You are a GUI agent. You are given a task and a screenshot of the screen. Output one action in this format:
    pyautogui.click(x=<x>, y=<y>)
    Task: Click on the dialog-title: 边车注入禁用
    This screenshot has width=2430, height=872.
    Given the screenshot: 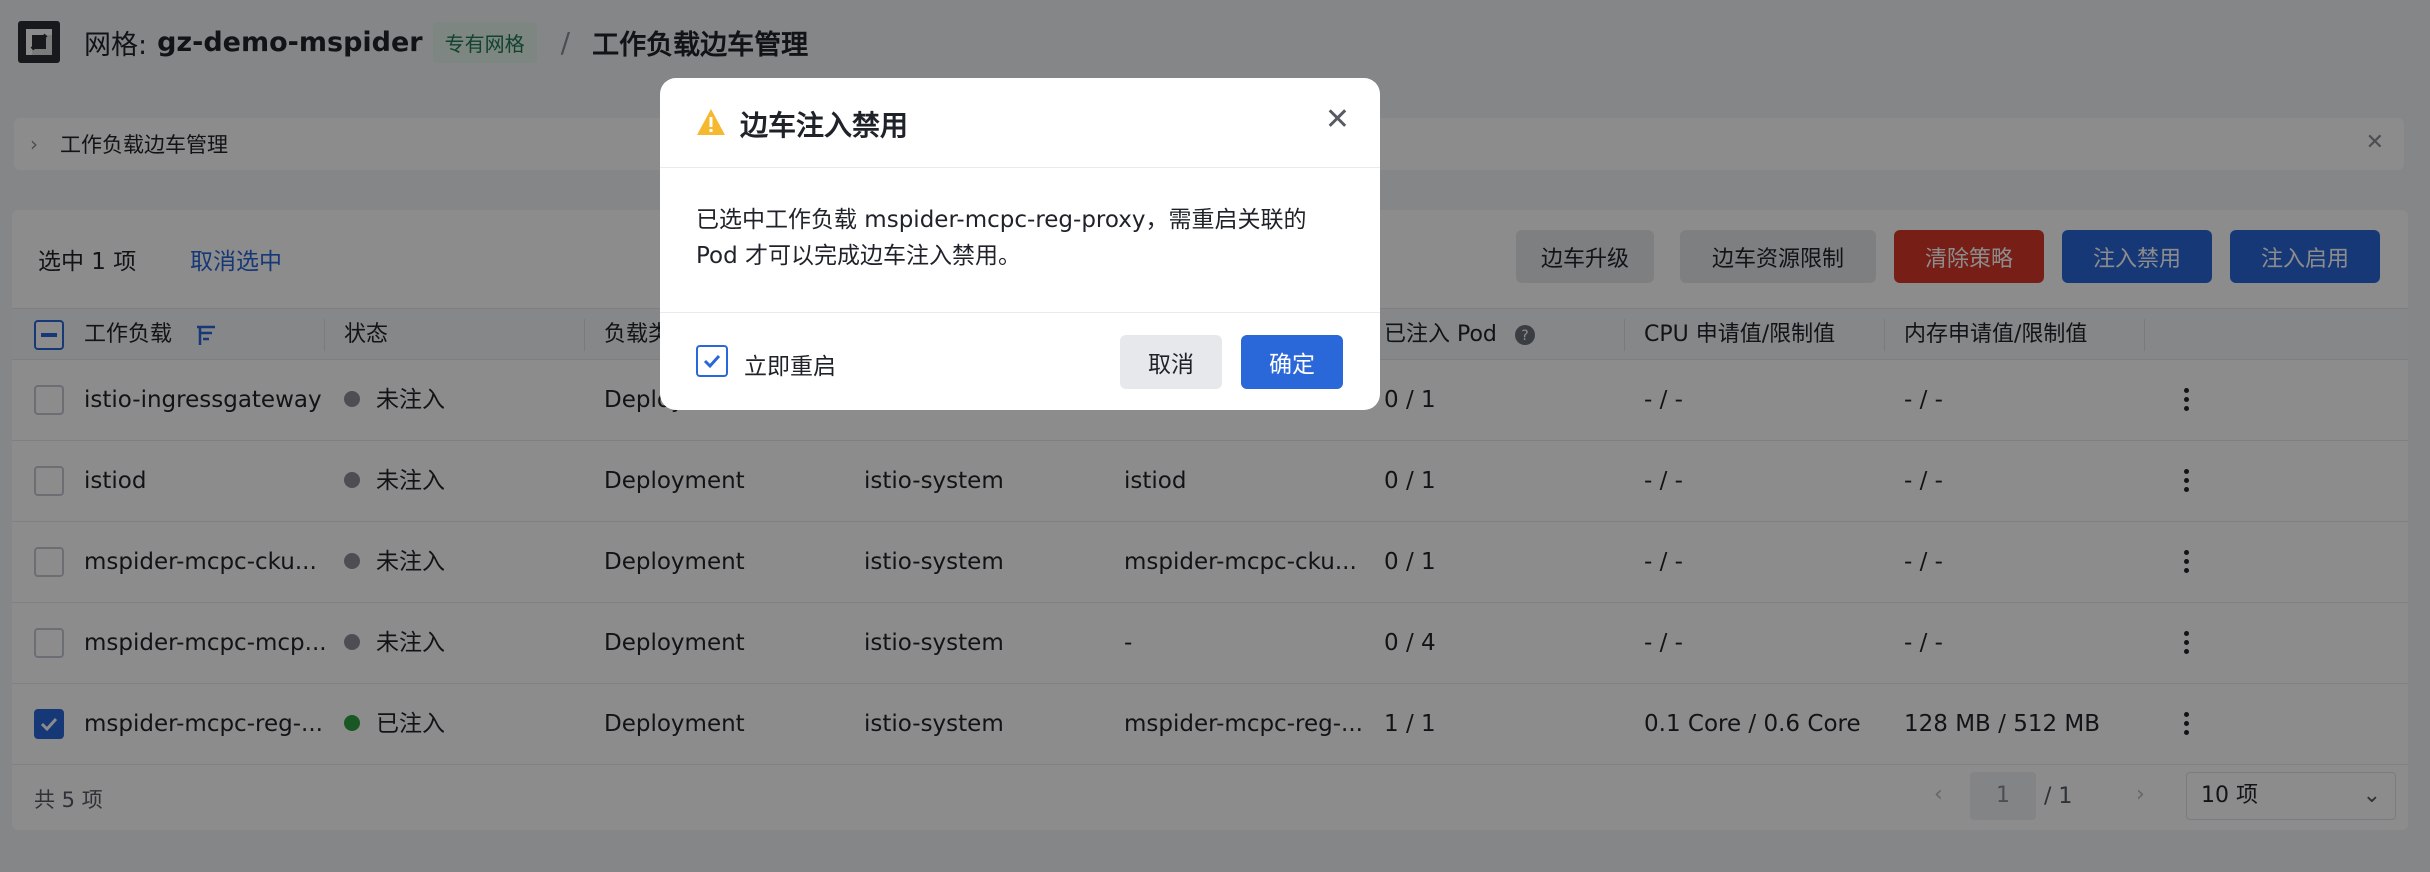 What is the action you would take?
    pyautogui.click(x=824, y=125)
    